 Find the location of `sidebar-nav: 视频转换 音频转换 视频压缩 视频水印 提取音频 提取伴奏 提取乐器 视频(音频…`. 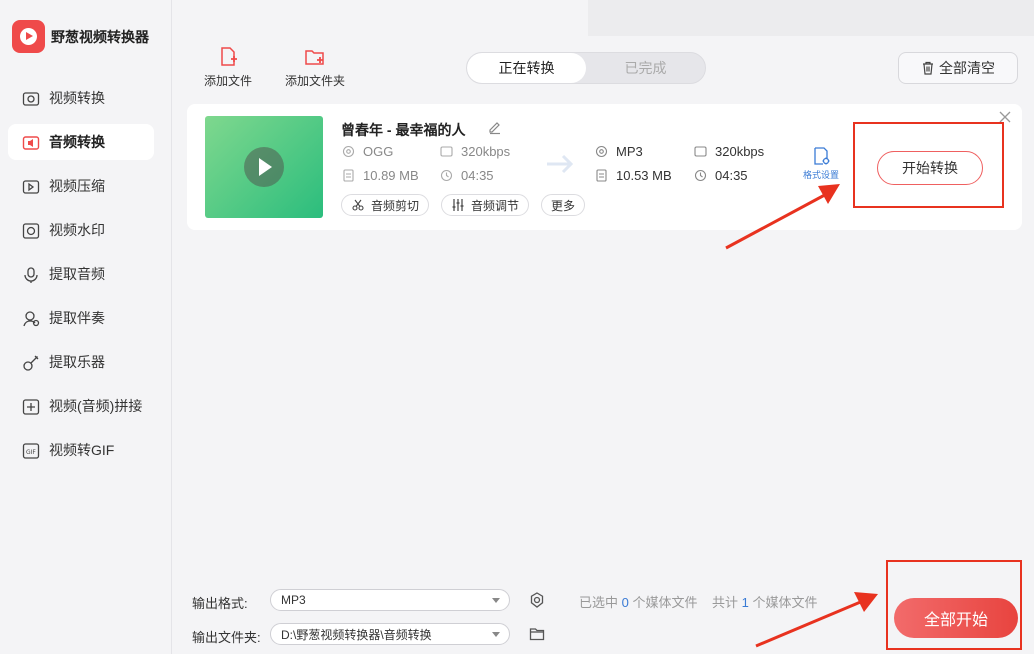

sidebar-nav: 视频转换 音频转换 视频压缩 视频水印 提取音频 提取伴奏 提取乐器 视频(音频… is located at coordinates (81, 278).